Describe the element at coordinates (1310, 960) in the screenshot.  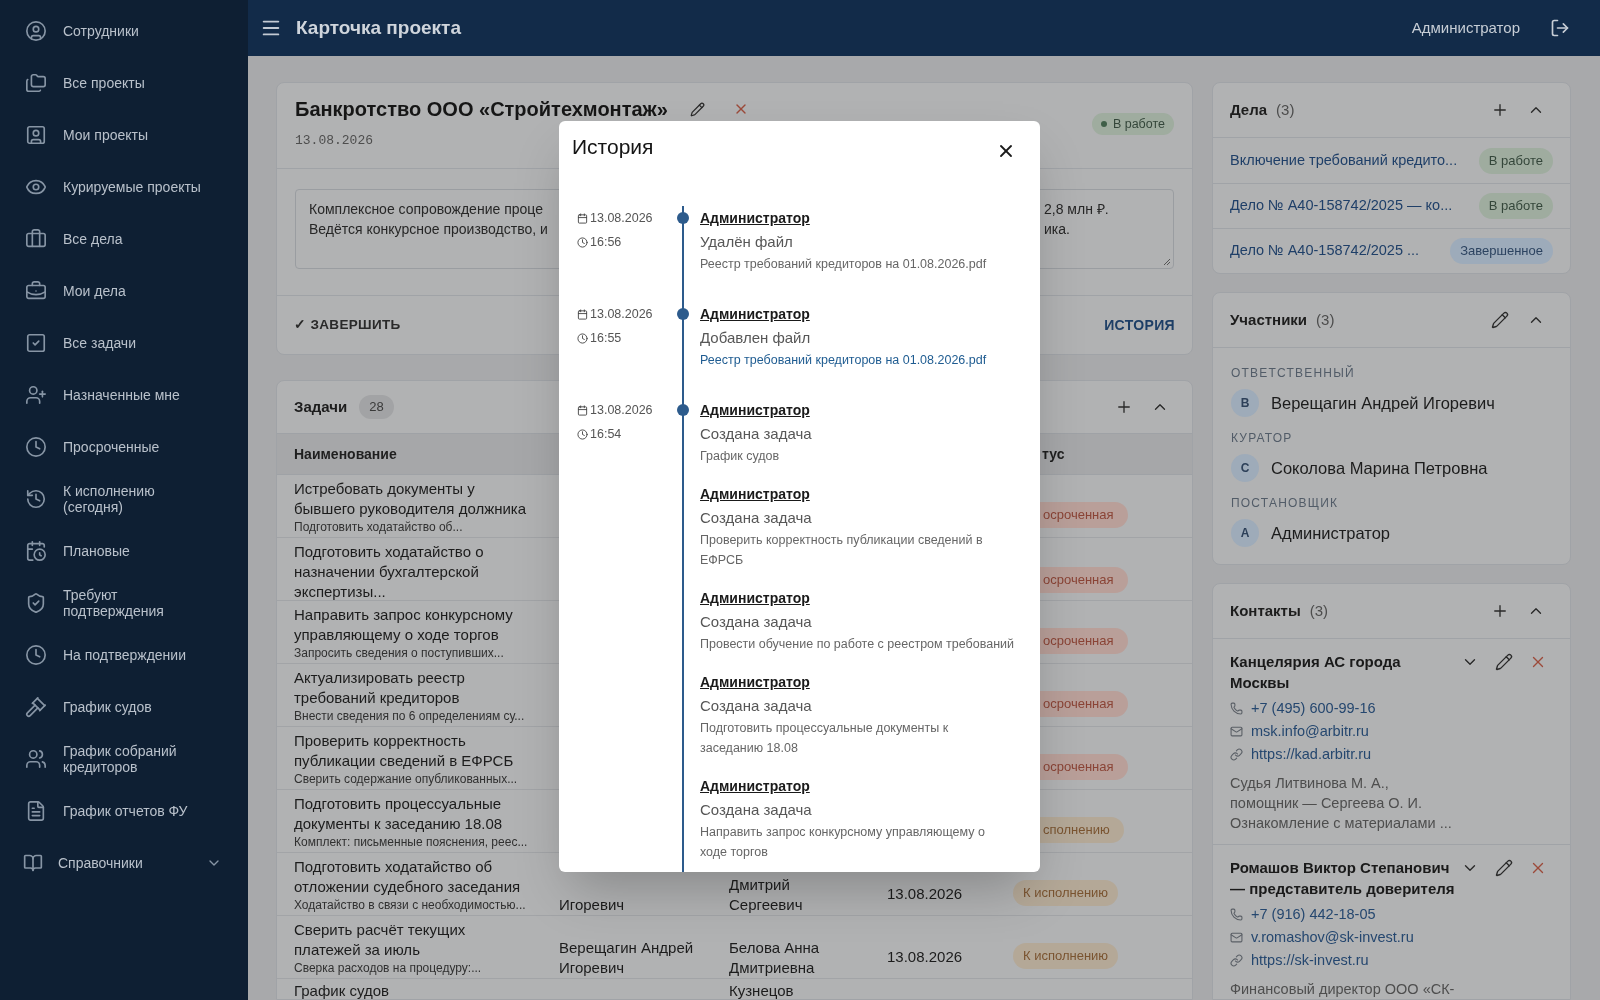
I see `contact-link: https://sk-invest.ru` at that location.